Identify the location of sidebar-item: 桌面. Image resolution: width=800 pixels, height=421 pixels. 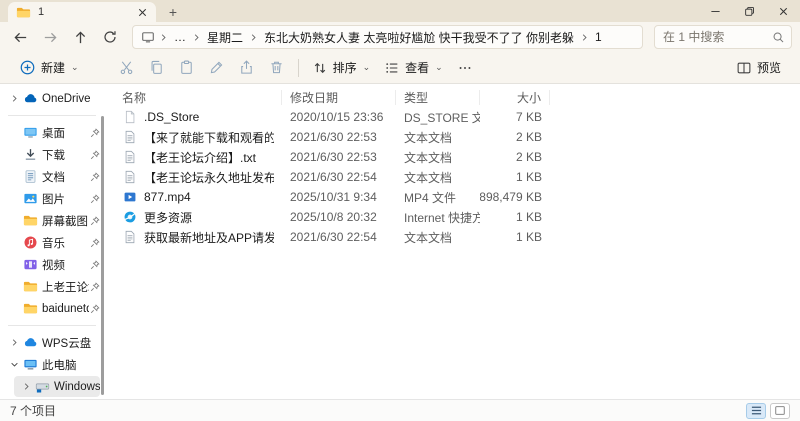
(51, 132).